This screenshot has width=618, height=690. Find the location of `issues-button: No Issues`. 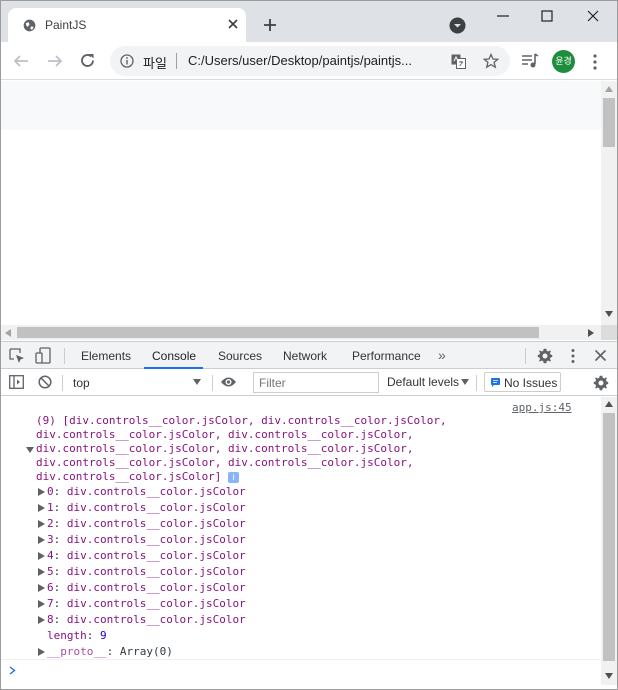

issues-button: No Issues is located at coordinates (522, 382).